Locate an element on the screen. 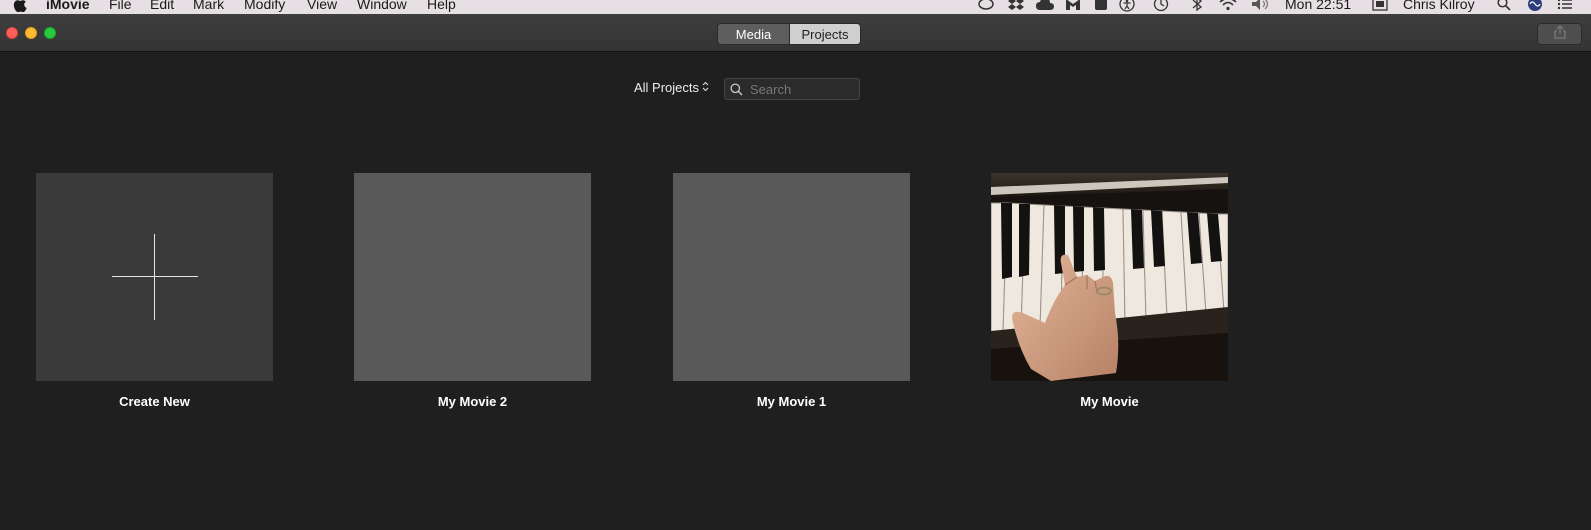  project-label: Create New is located at coordinates (154, 401).